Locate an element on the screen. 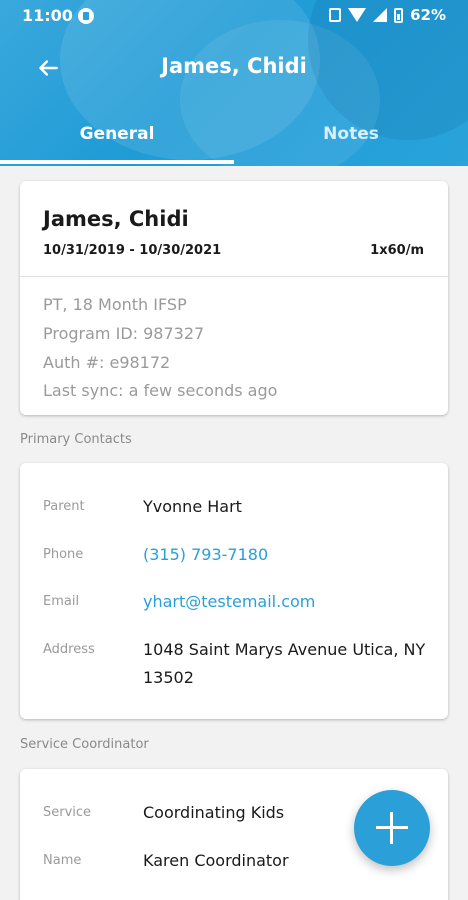  service-frequency: 1x60/m is located at coordinates (397, 250).